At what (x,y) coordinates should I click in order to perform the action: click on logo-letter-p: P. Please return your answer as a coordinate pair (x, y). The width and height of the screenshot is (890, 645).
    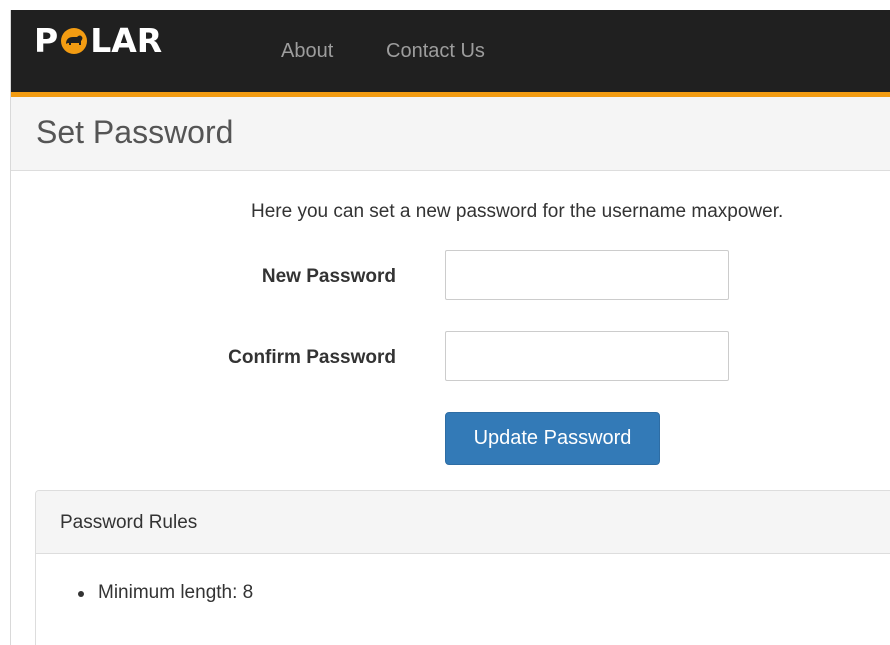
    Looking at the image, I should click on (46, 40).